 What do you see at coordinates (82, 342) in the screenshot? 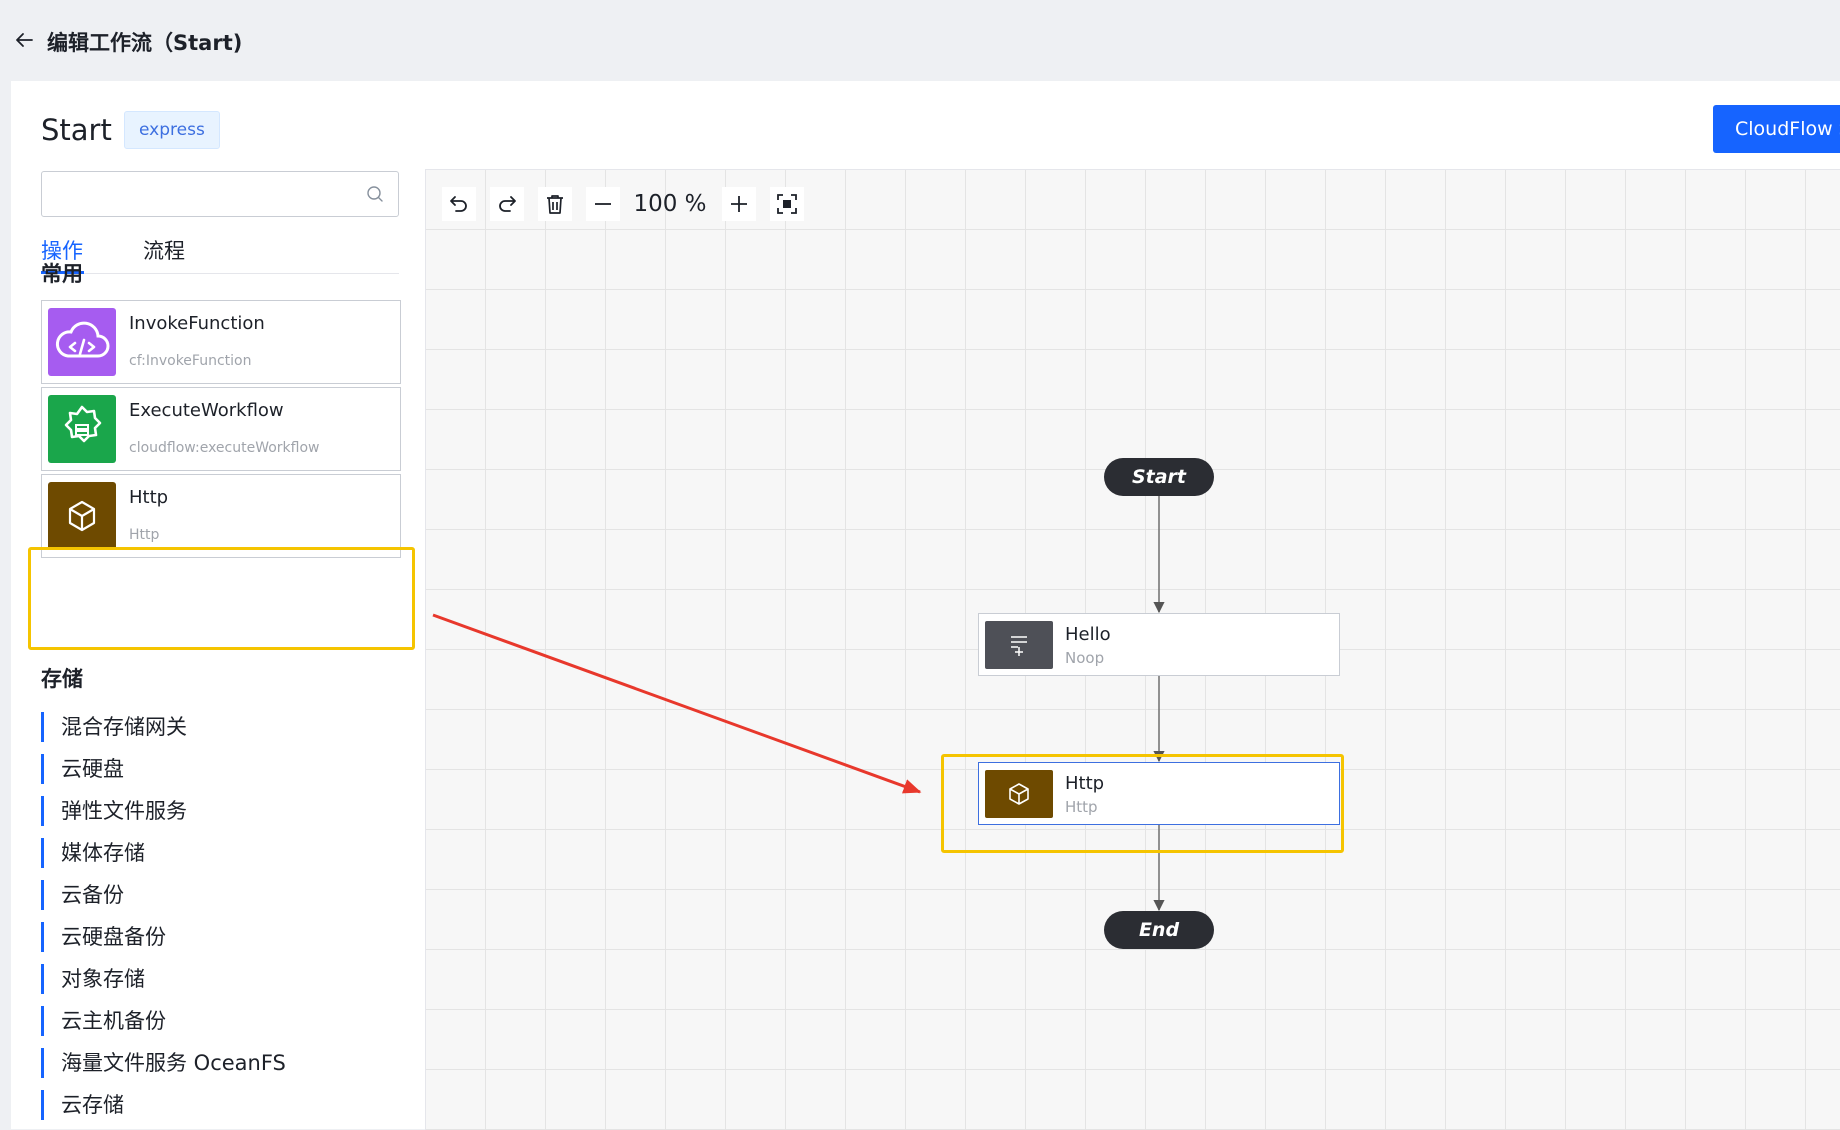
I see `cloud-code-icon` at bounding box center [82, 342].